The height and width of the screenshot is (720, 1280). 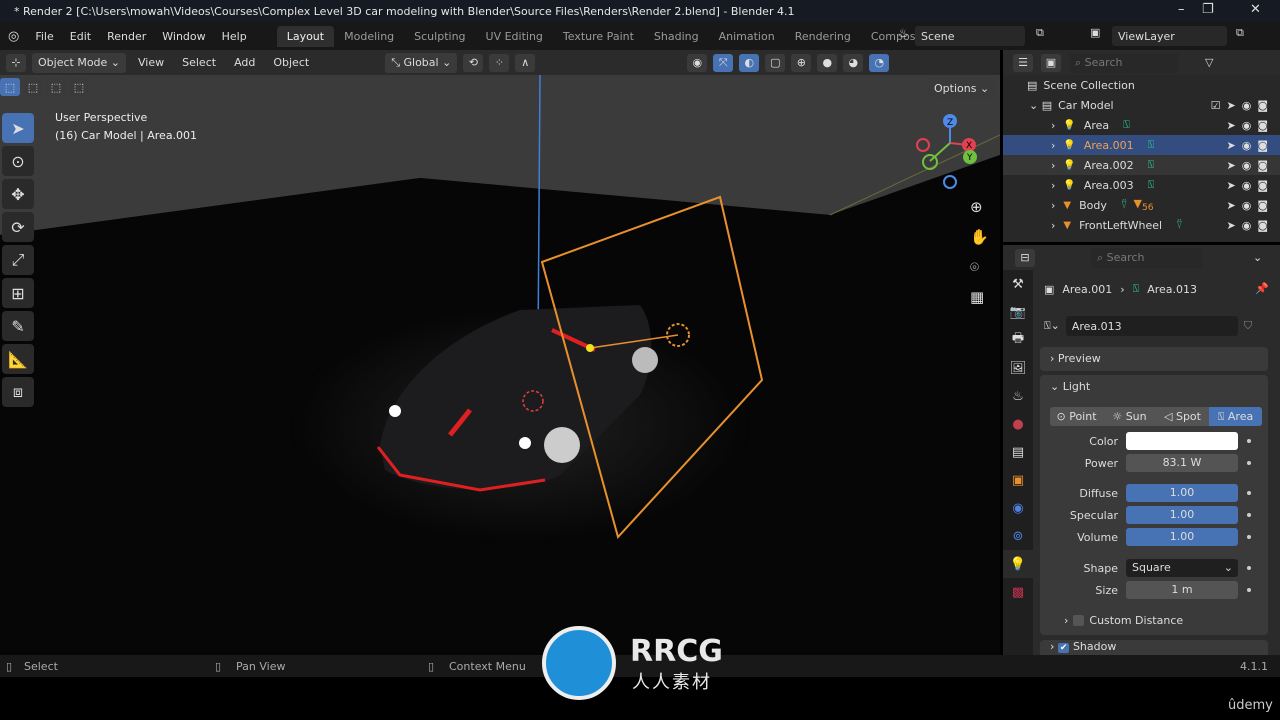 What do you see at coordinates (1141, 165) in the screenshot?
I see `outliner-item: › 💡 Area.002 ⍂ ➤ ◉ ◙` at bounding box center [1141, 165].